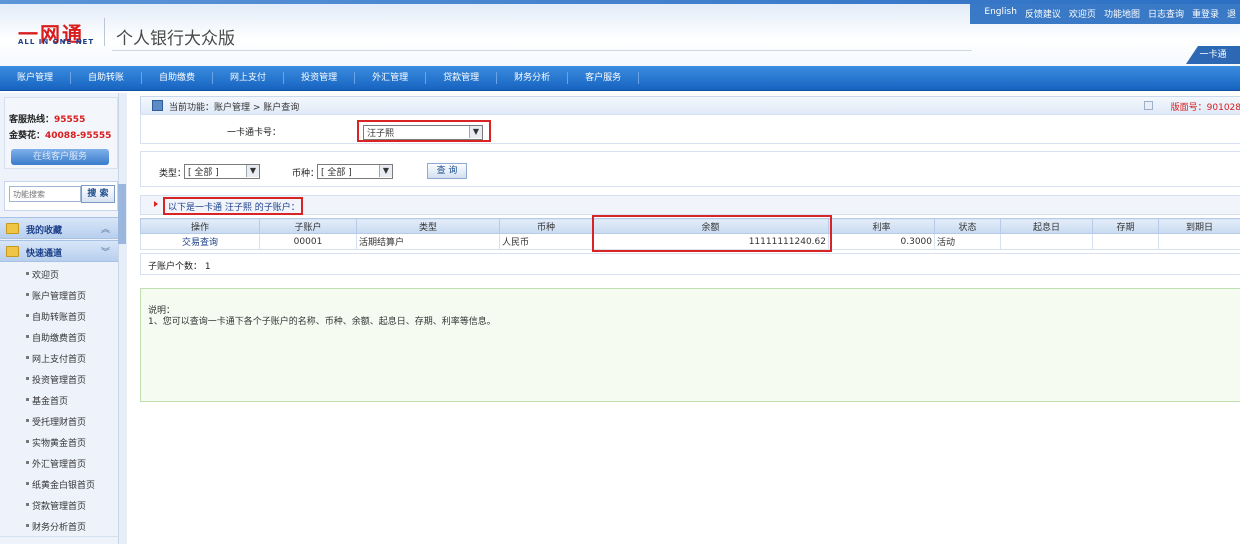  What do you see at coordinates (1082, 13) in the screenshot?
I see `top-link-welcome: 欢迎页` at bounding box center [1082, 13].